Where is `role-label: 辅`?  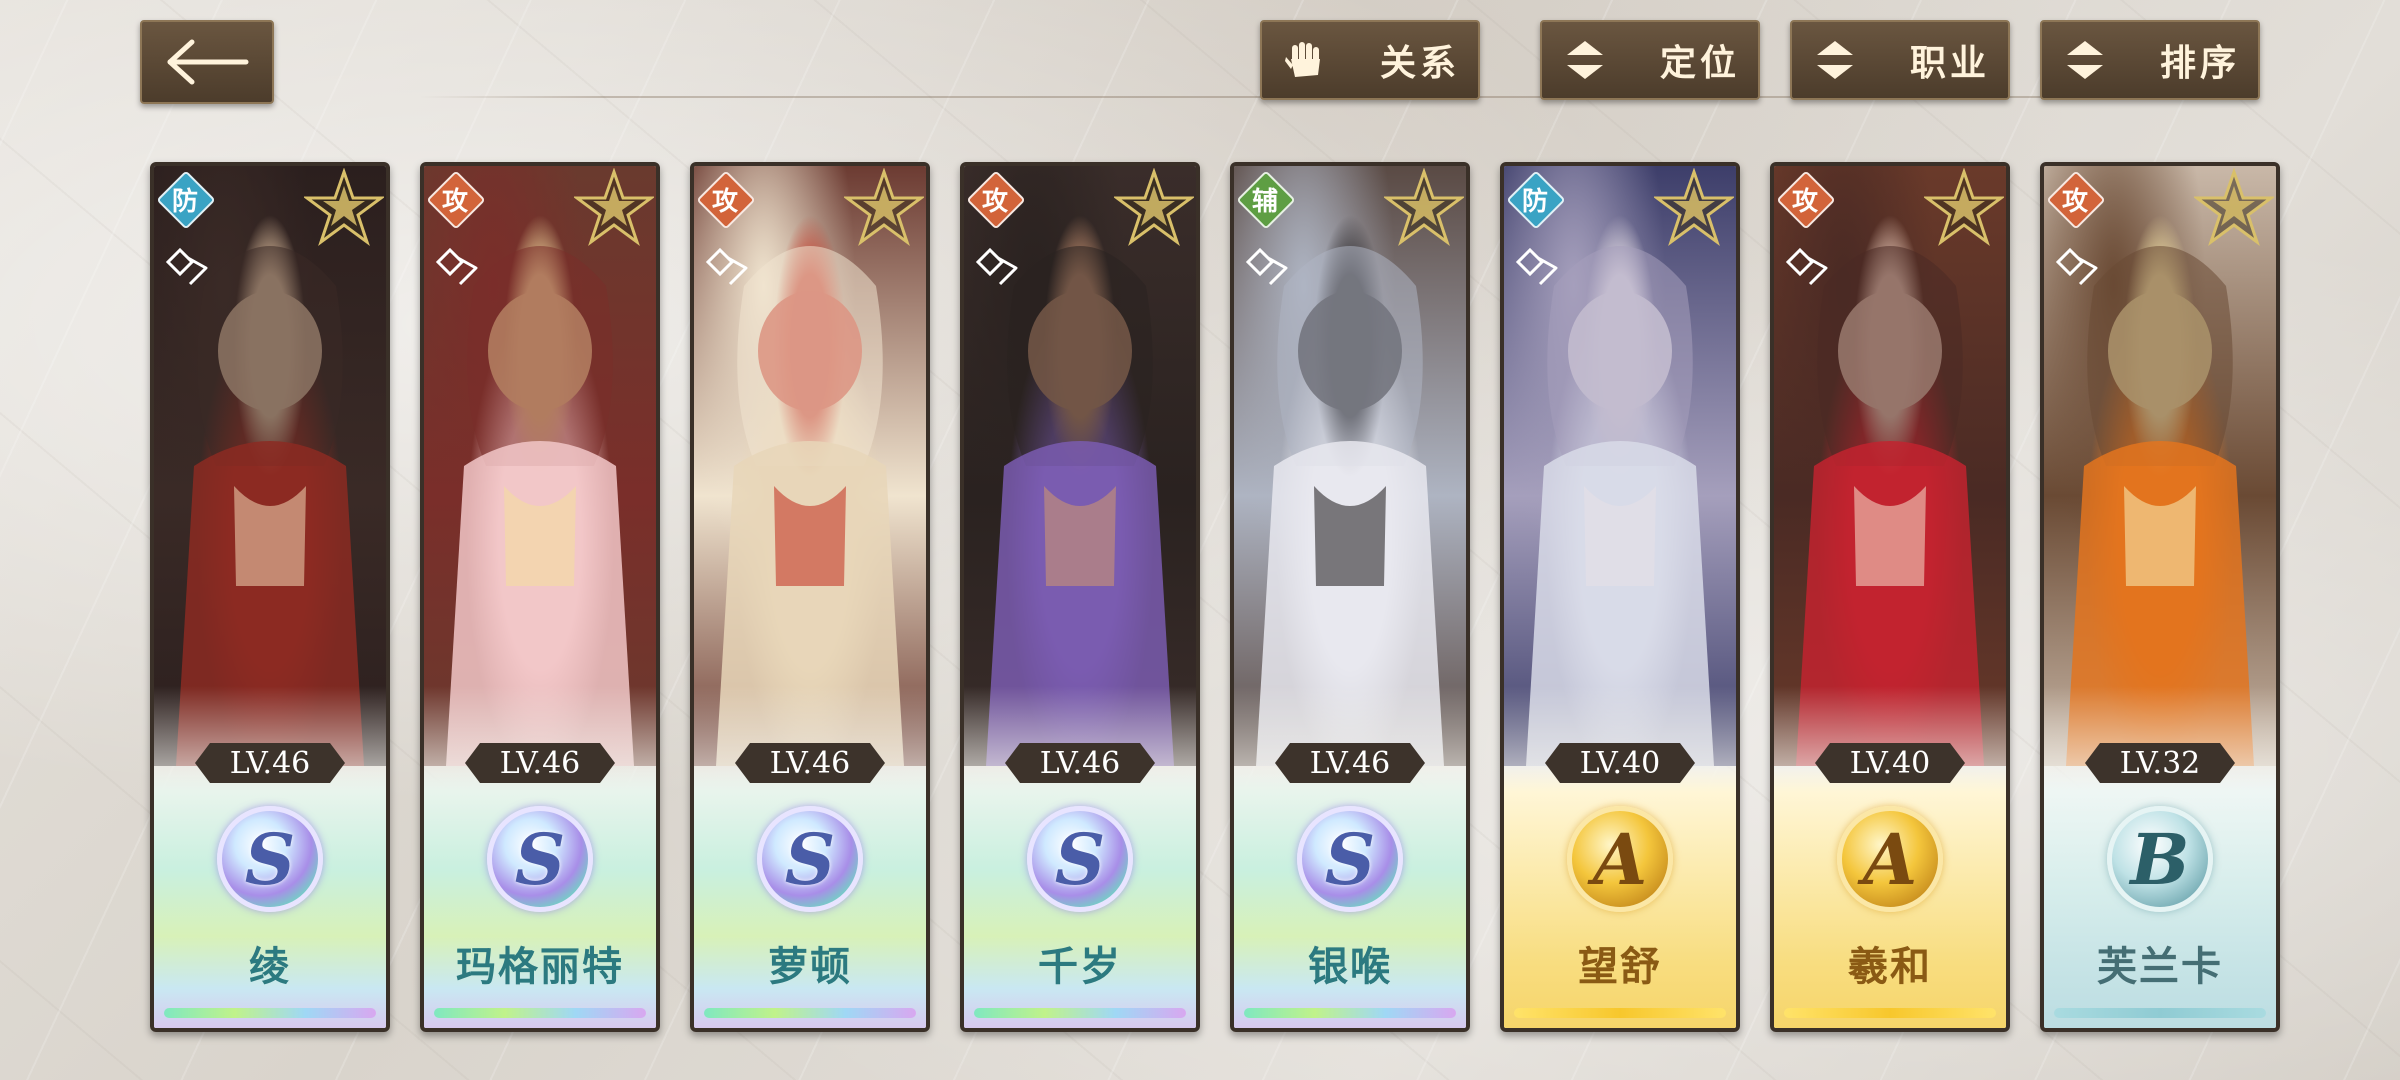
role-label: 辅 is located at coordinates (1264, 201).